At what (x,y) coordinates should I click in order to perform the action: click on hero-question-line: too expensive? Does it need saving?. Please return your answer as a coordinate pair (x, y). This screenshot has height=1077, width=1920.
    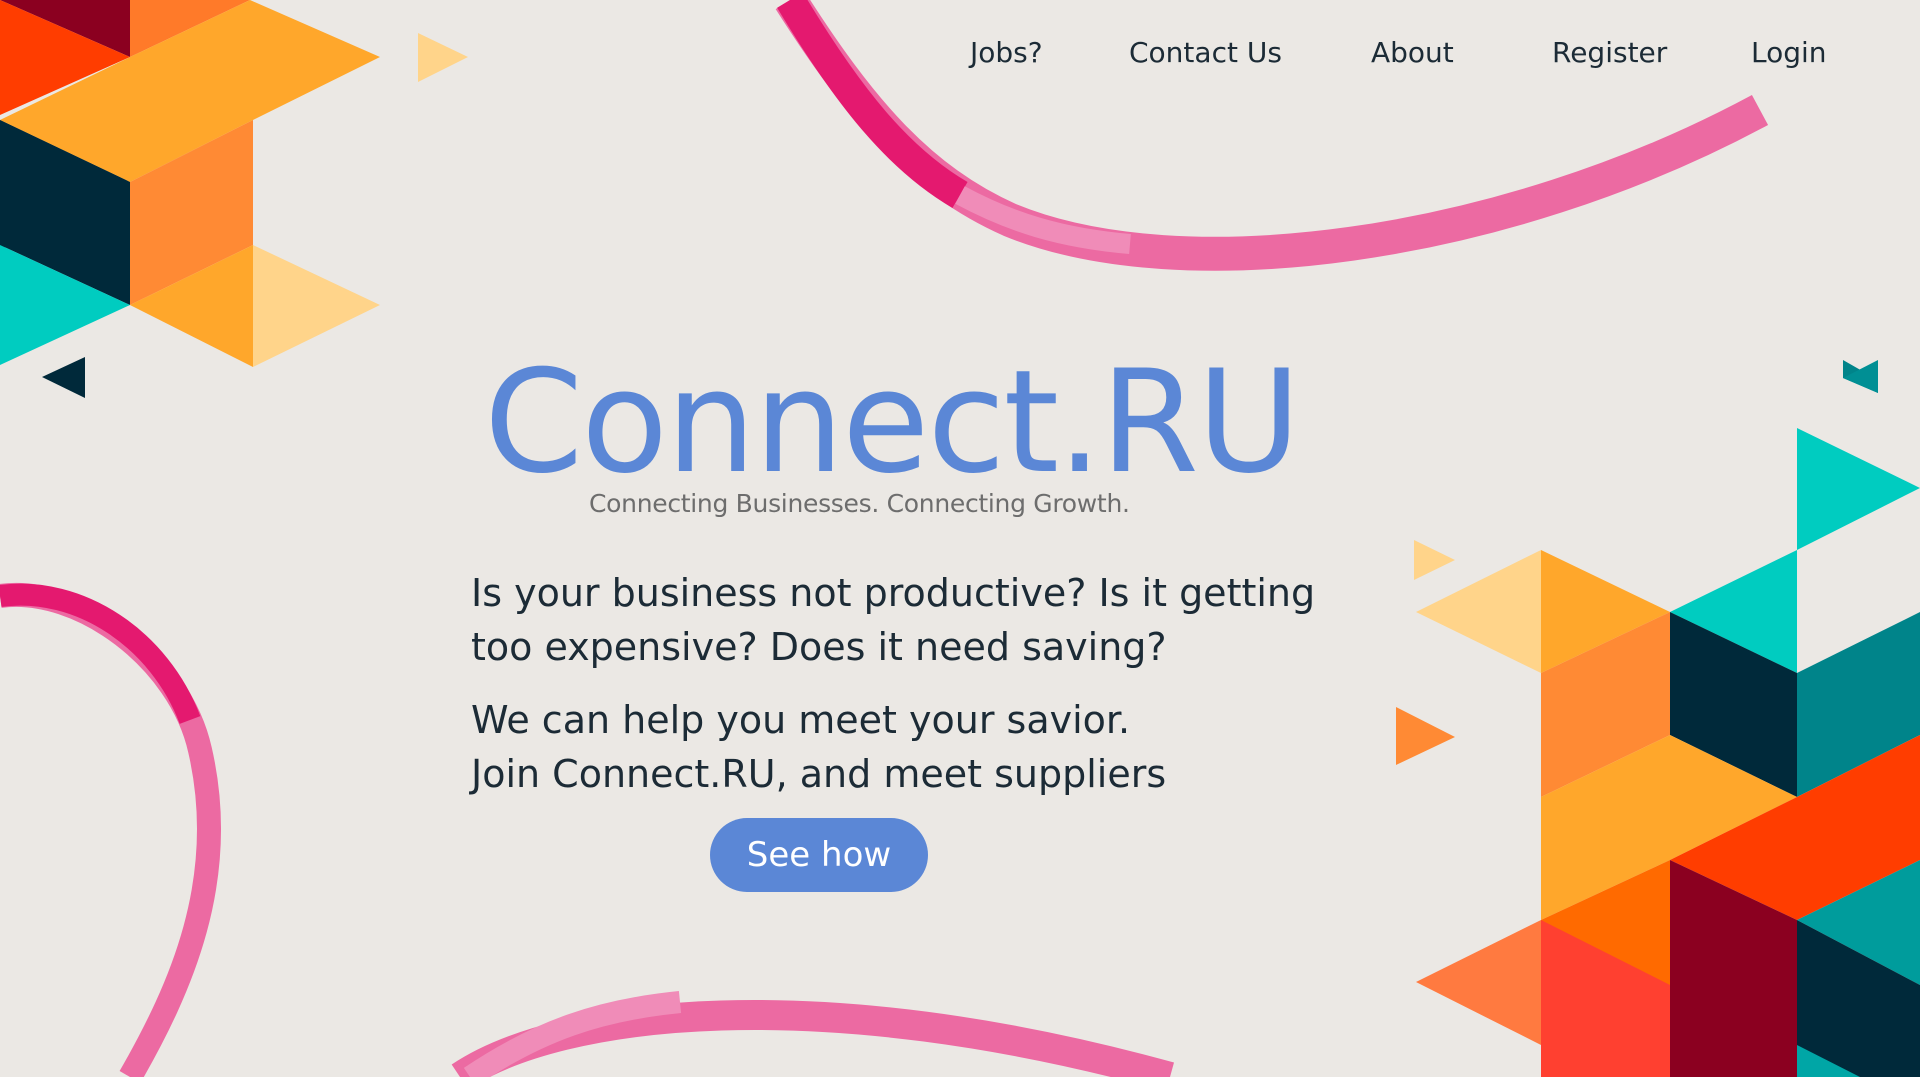
    Looking at the image, I should click on (819, 647).